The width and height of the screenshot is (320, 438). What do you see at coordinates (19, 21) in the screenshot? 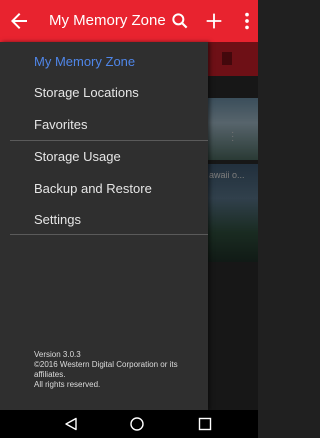
I see `arrow-left-icon` at bounding box center [19, 21].